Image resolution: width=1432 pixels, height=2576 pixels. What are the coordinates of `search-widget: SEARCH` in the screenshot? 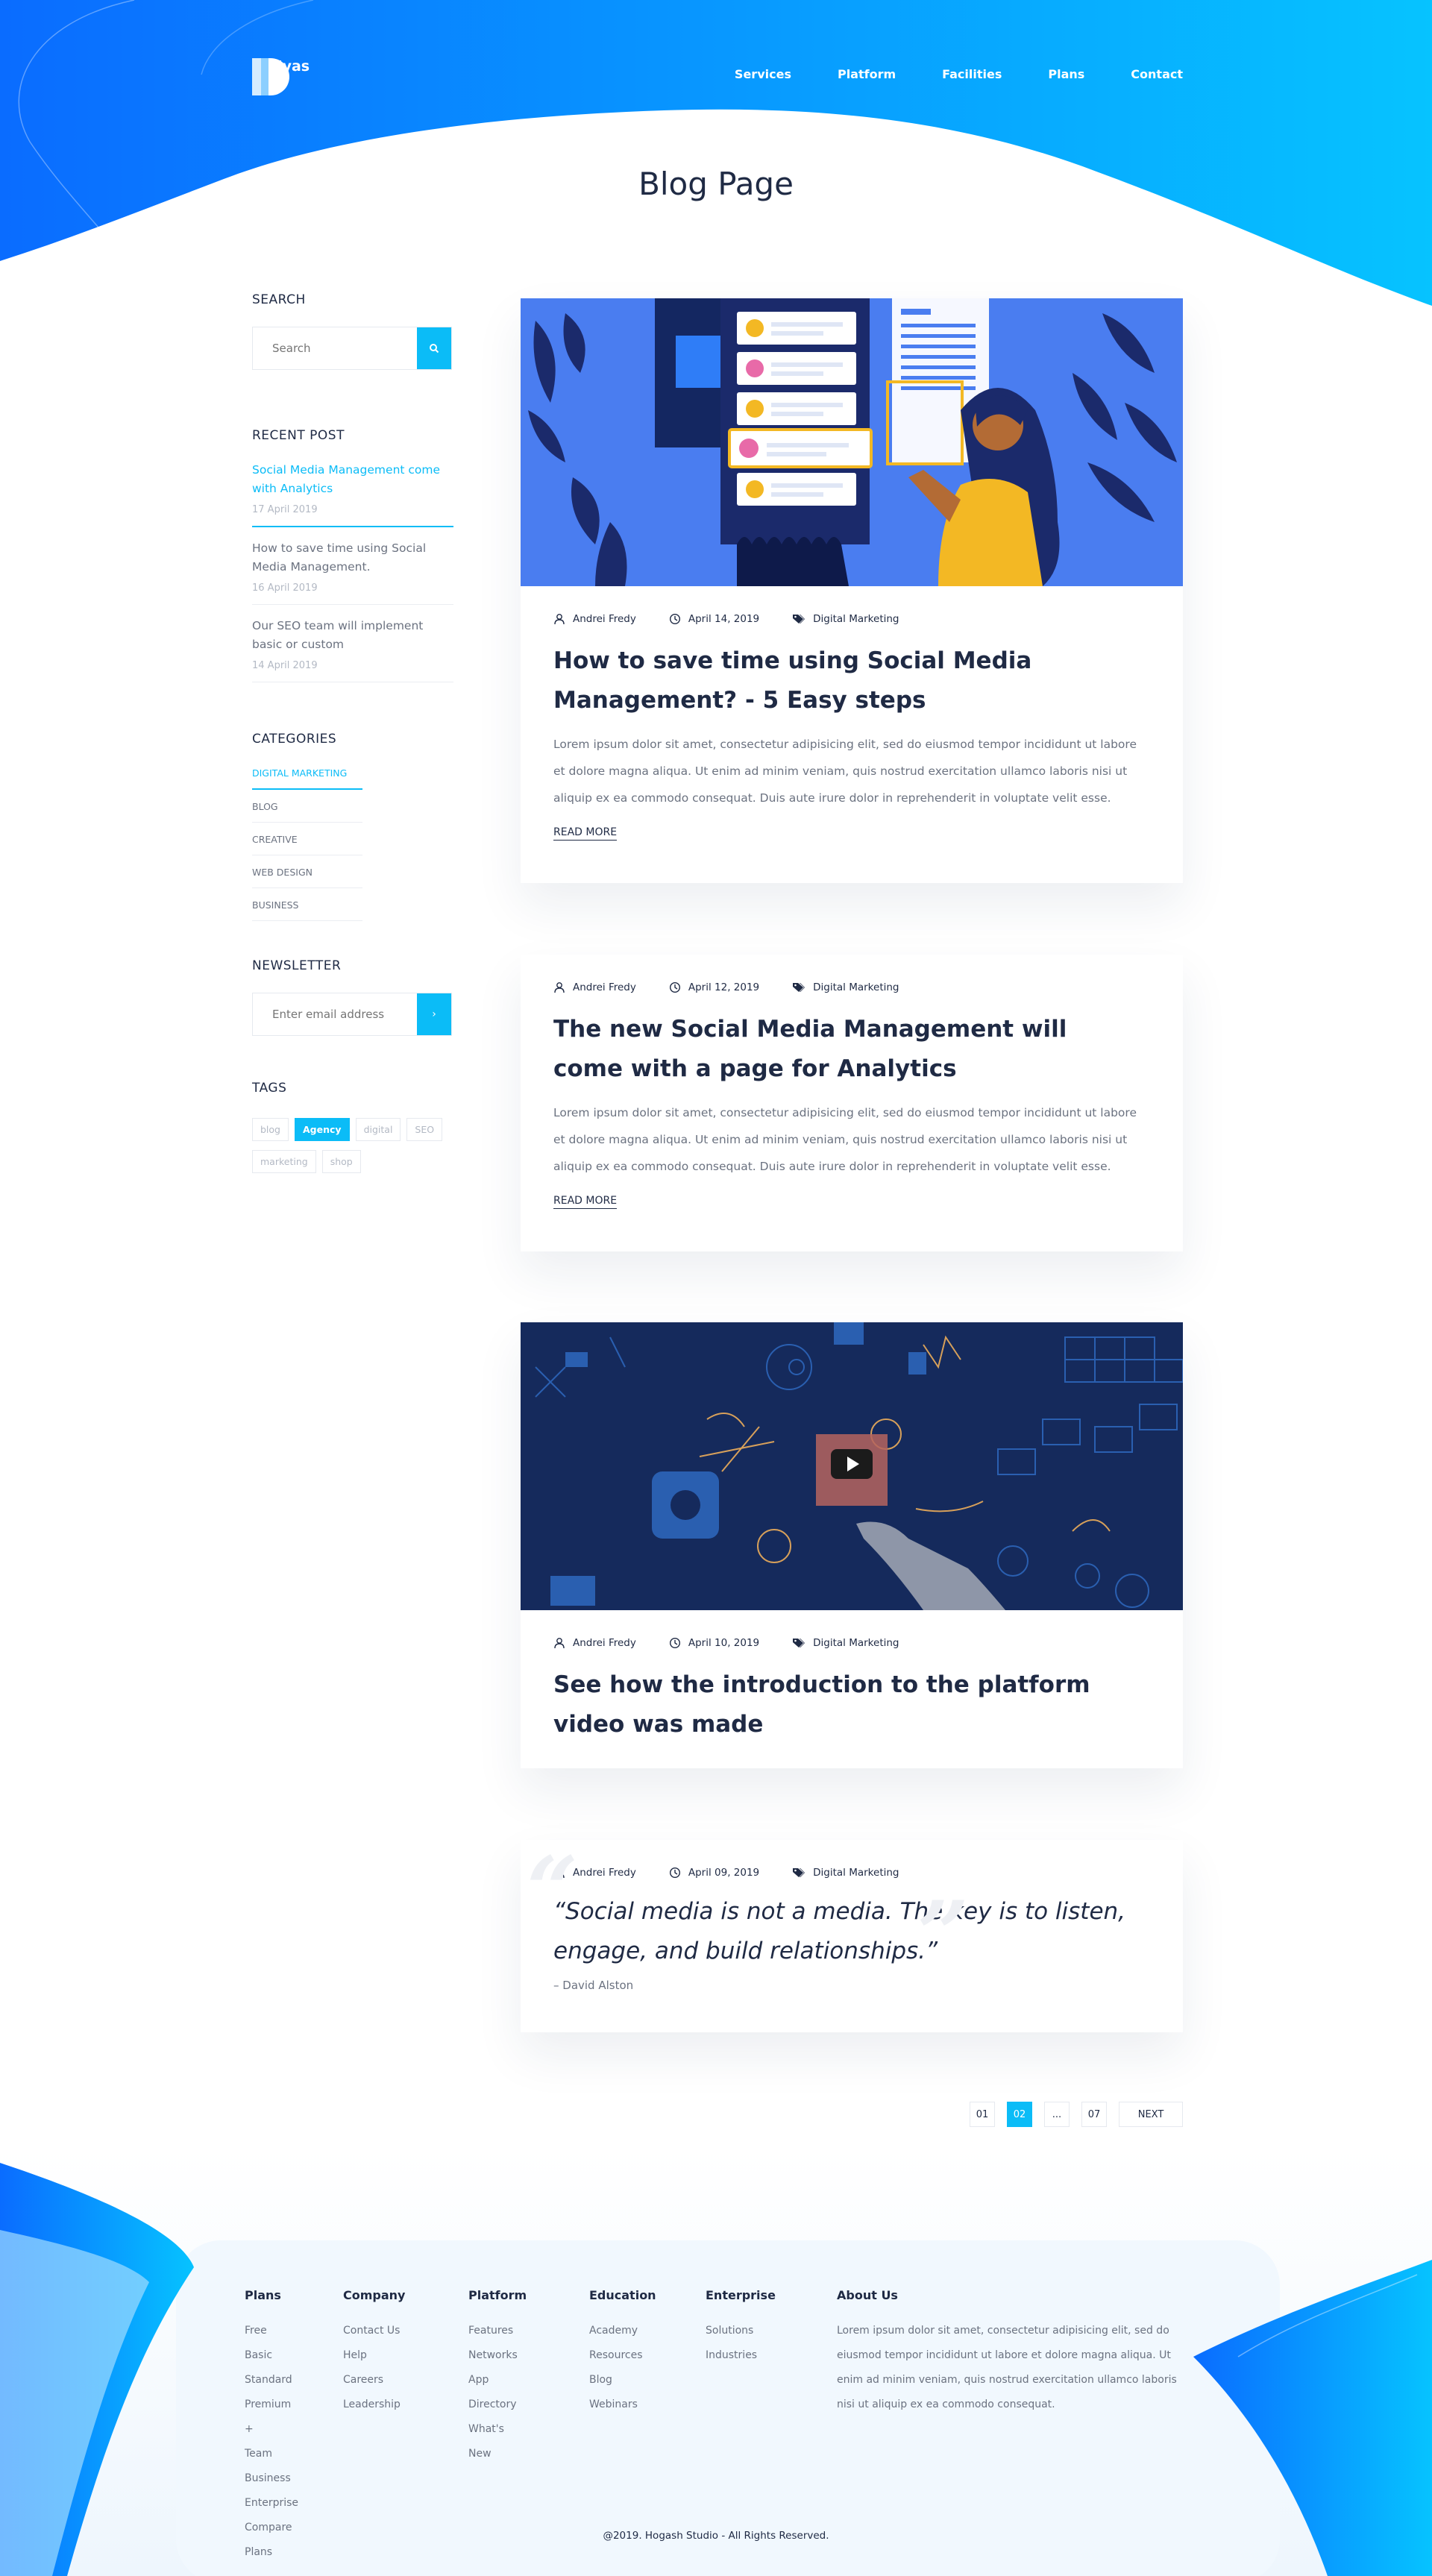 It's located at (352, 331).